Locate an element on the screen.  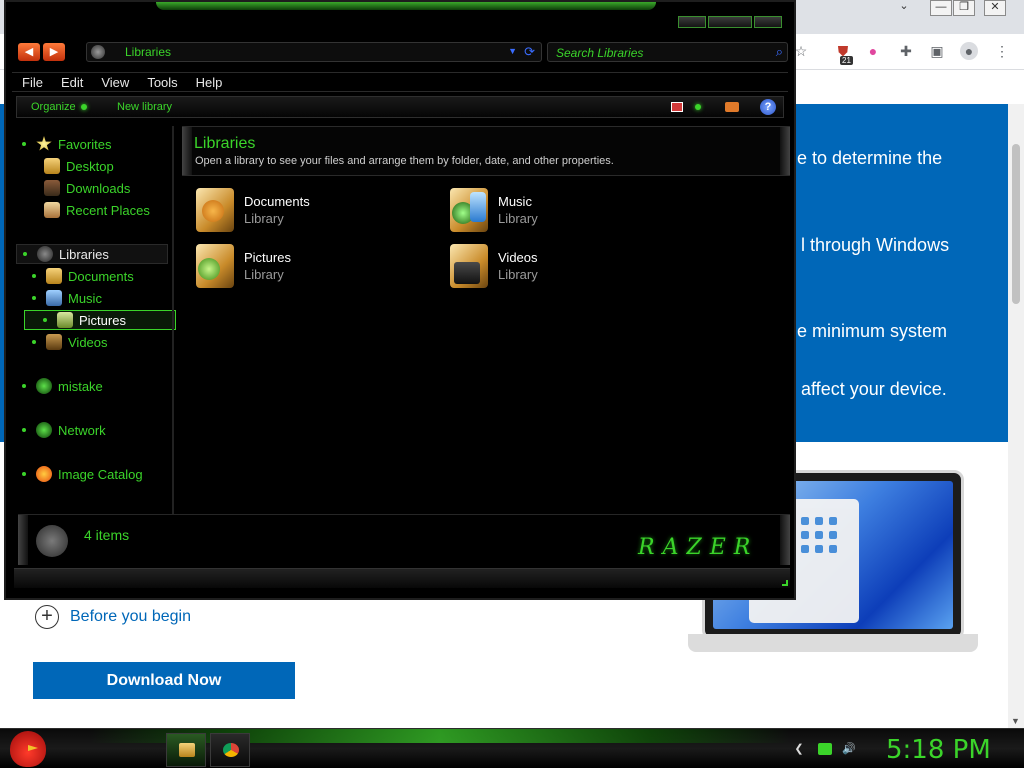
library-music: Music Library is located at coordinates (550, 211).